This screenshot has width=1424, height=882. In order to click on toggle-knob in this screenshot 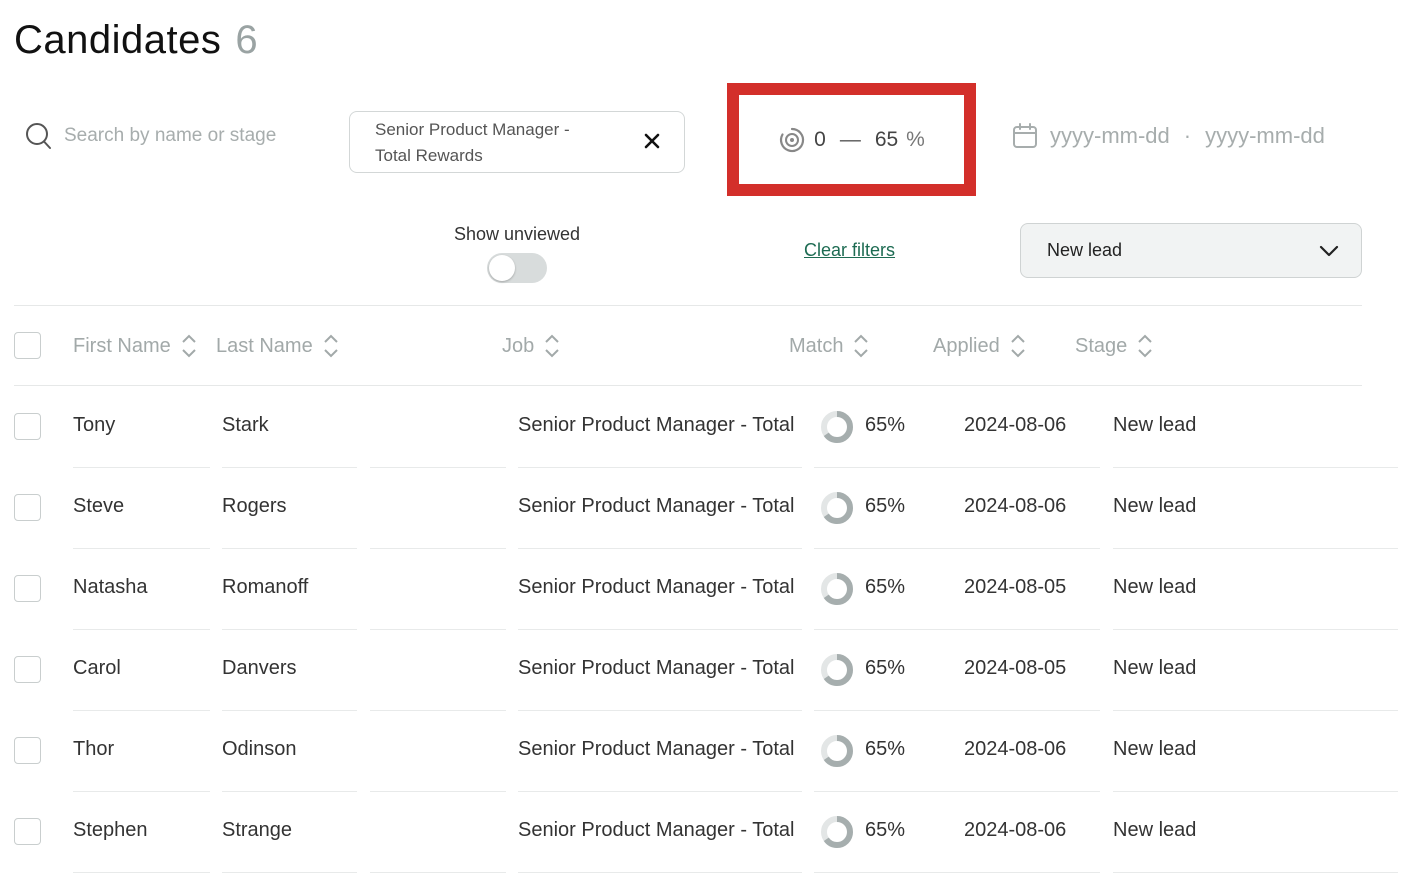, I will do `click(502, 268)`.